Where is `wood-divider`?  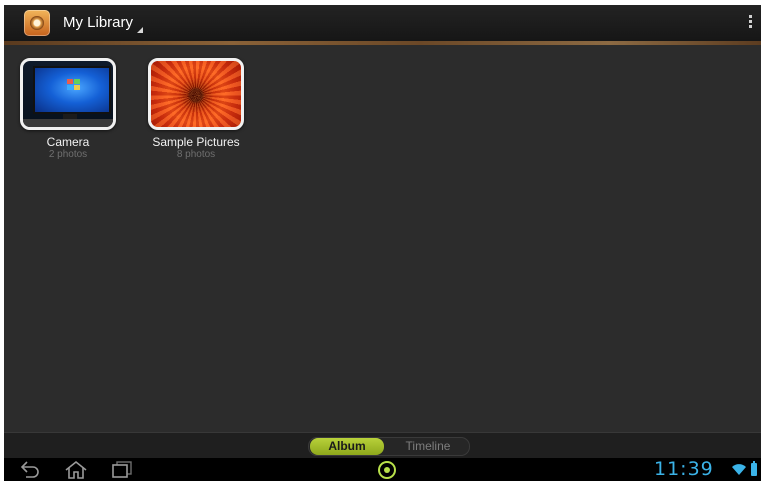 wood-divider is located at coordinates (382, 43).